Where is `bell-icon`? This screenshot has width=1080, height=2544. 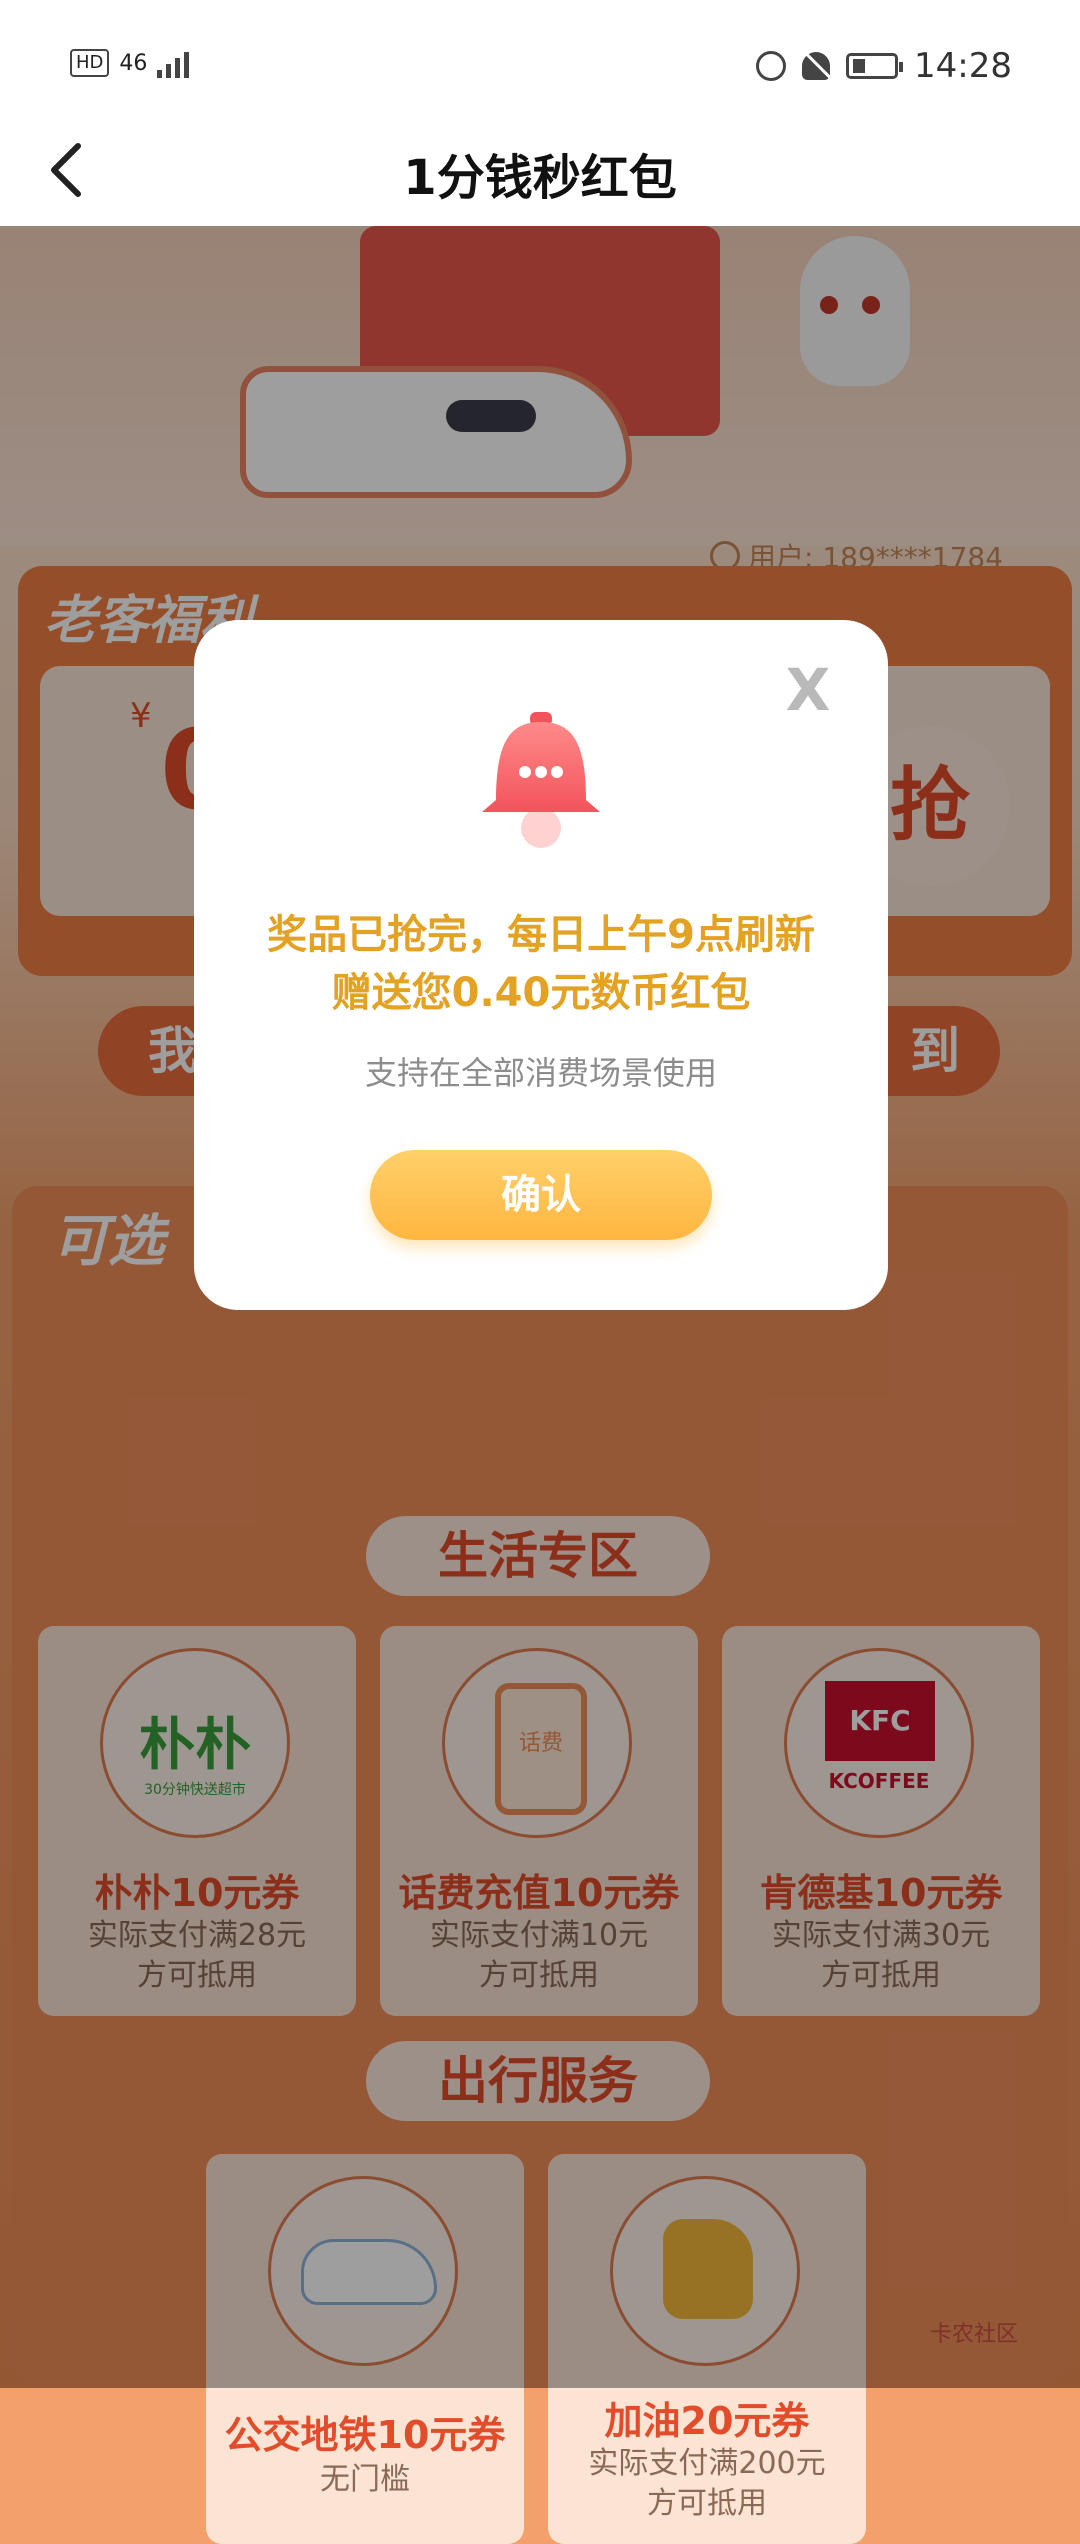 bell-icon is located at coordinates (541, 780).